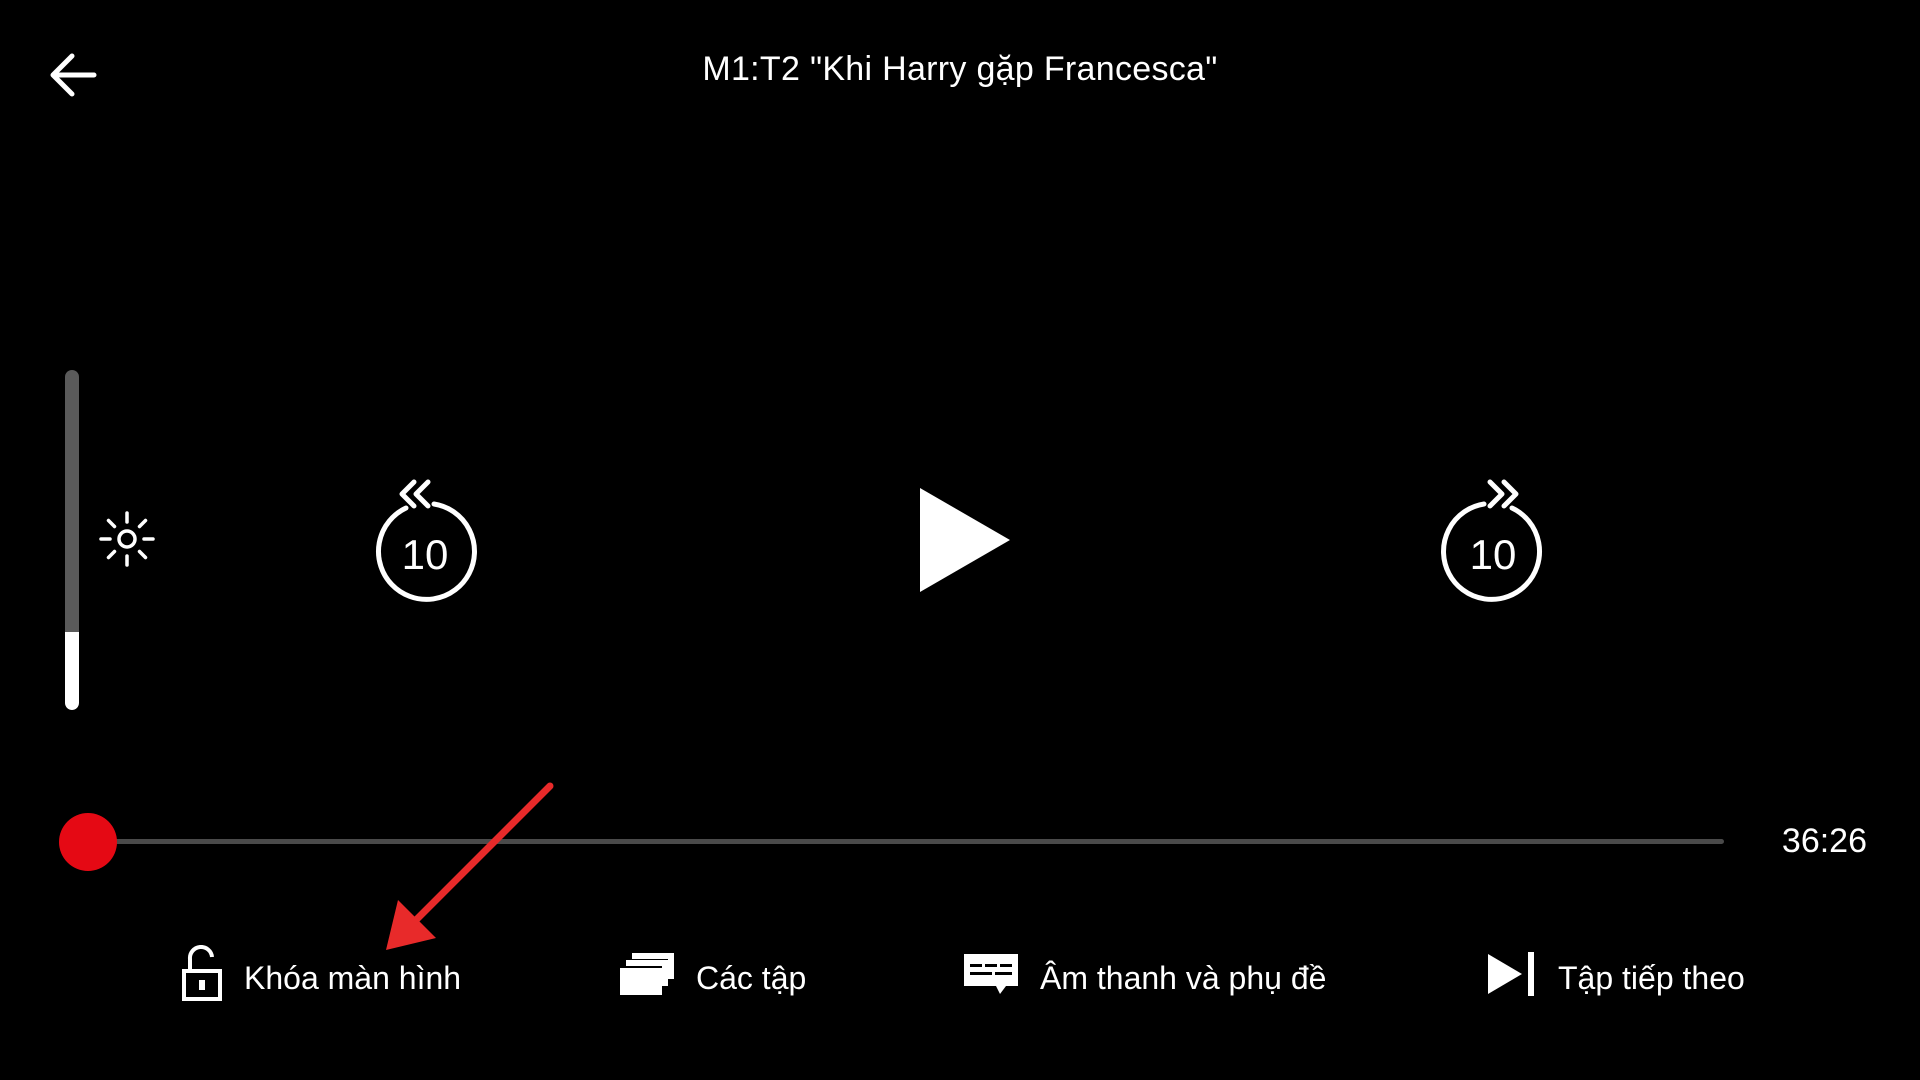 Image resolution: width=1920 pixels, height=1080 pixels. I want to click on lock-screen-button: Khóa màn hình, so click(321, 977).